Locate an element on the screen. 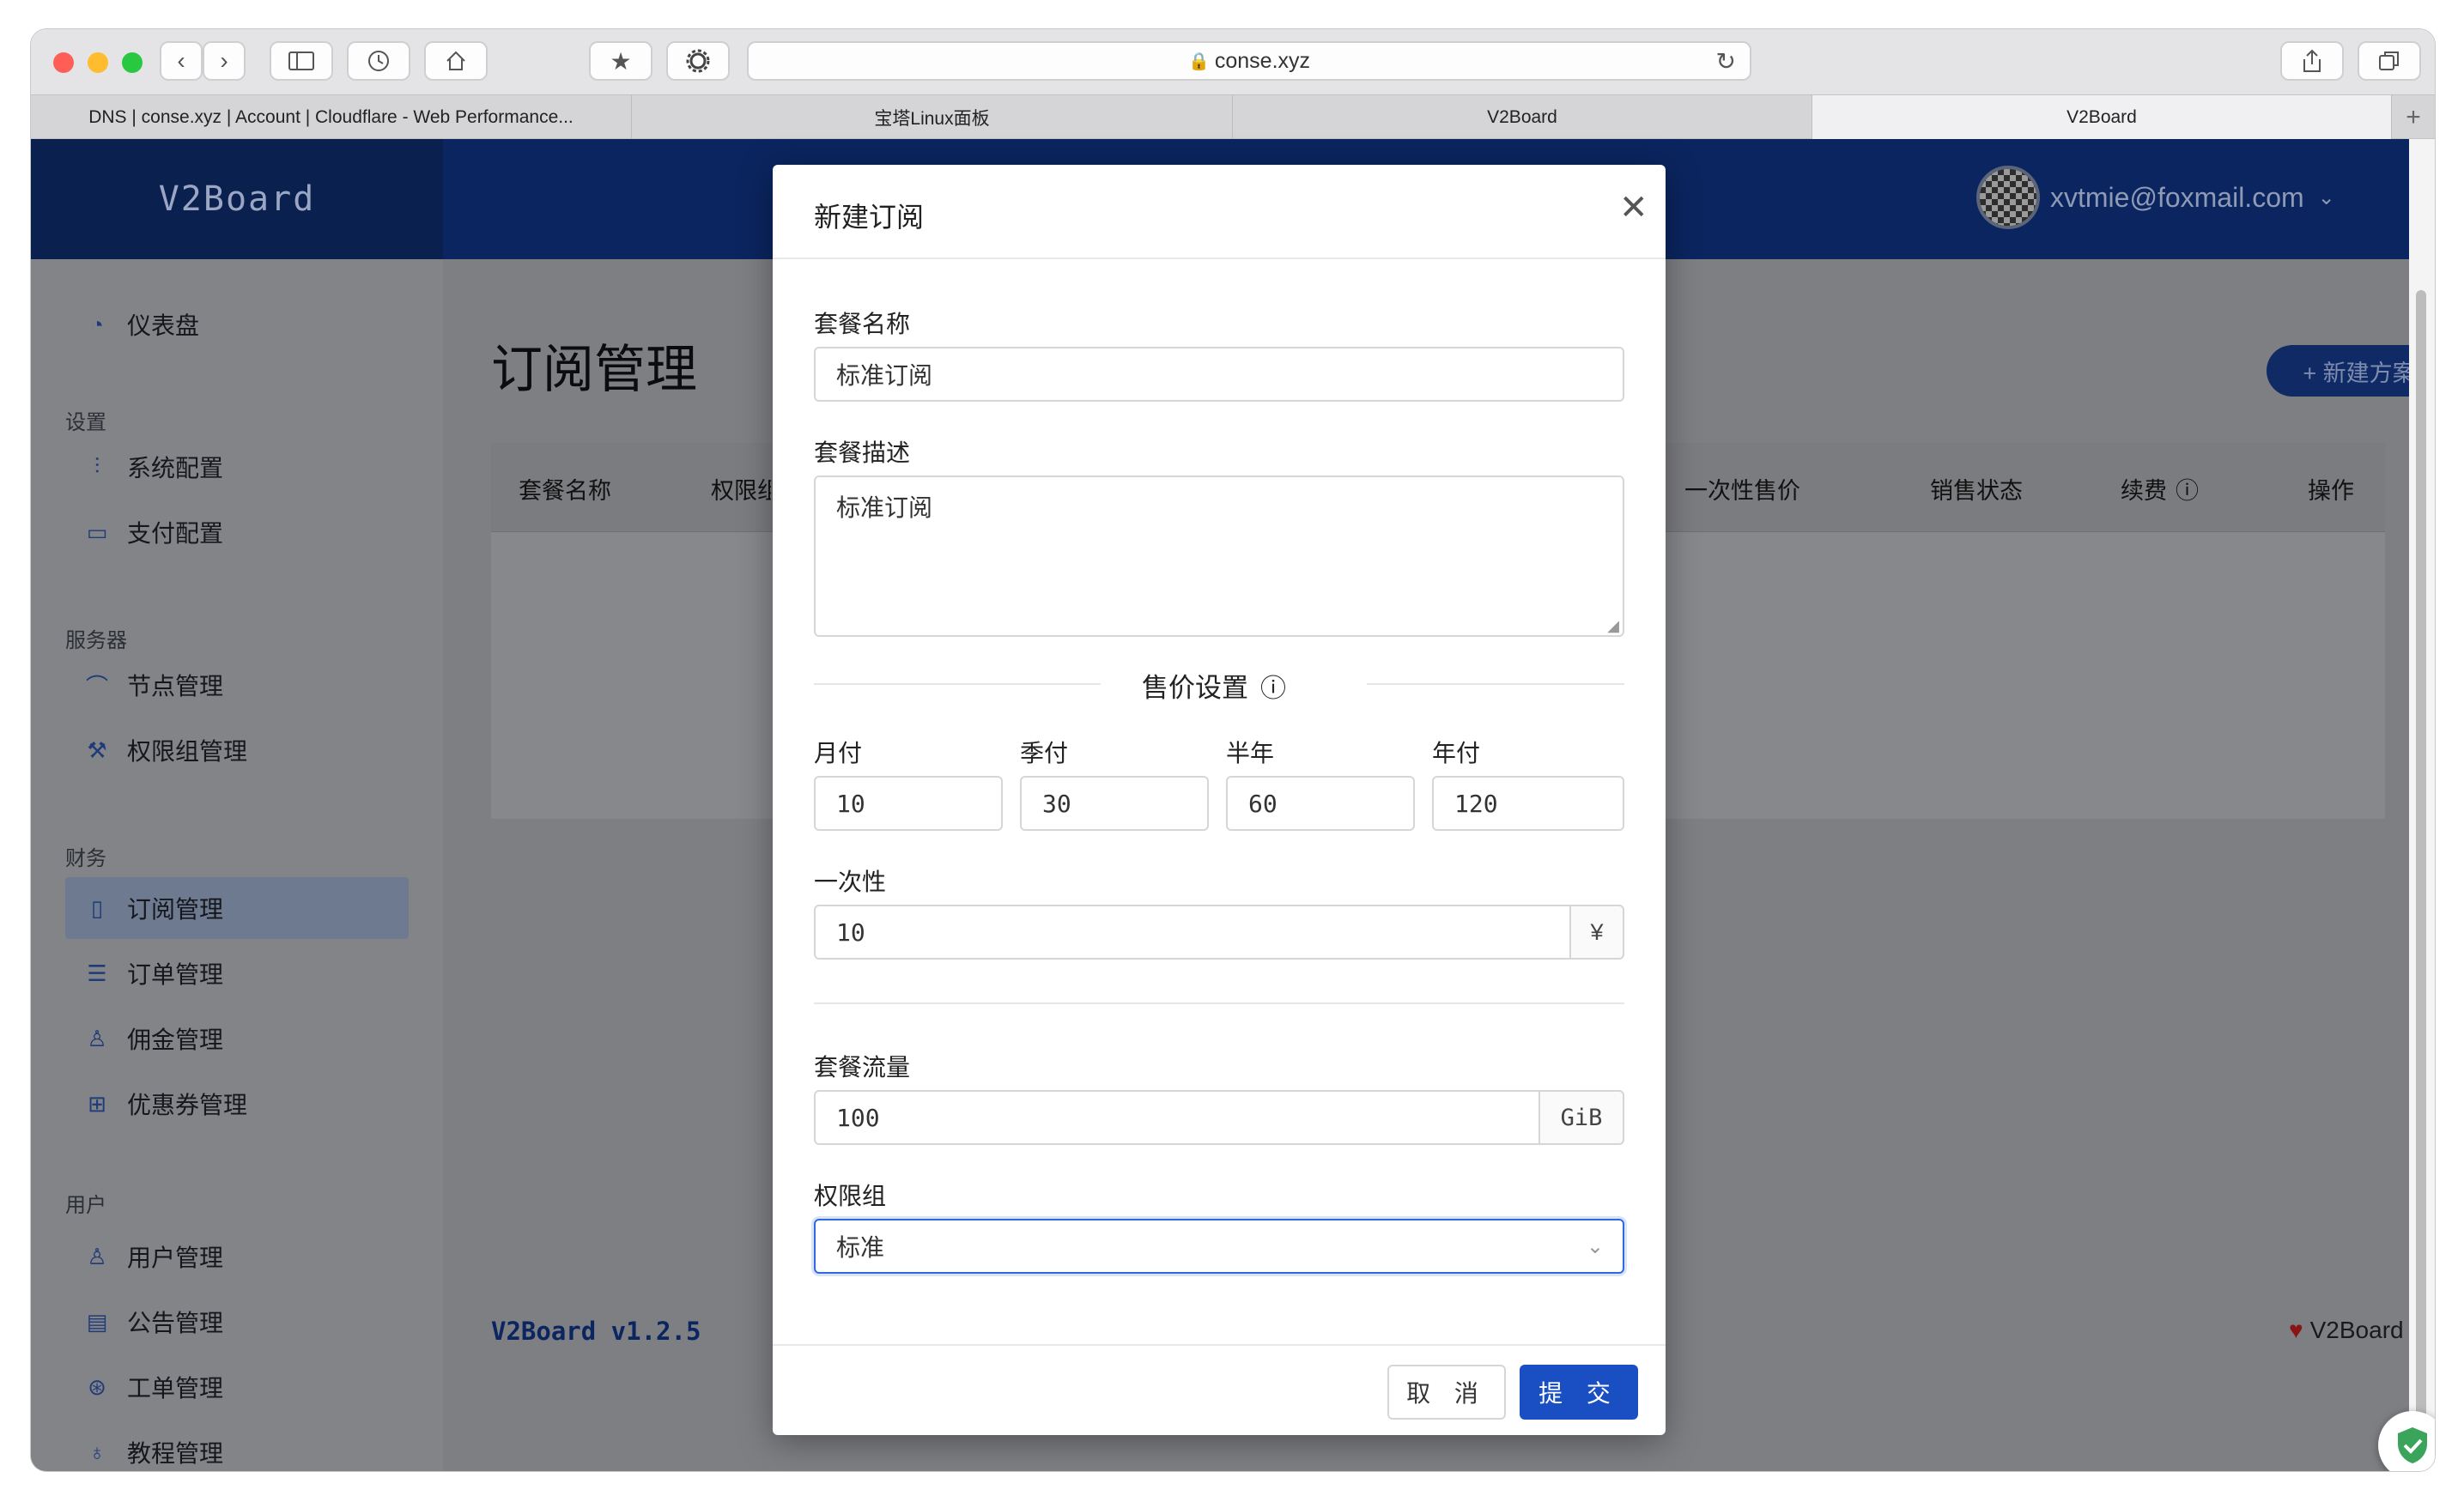  column-header-actions: 操作 is located at coordinates (2331, 491).